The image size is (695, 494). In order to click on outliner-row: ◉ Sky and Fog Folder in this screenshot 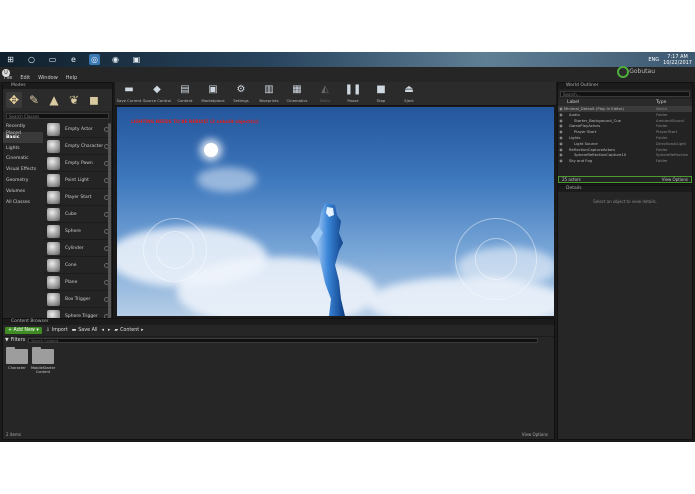, I will do `click(625, 161)`.